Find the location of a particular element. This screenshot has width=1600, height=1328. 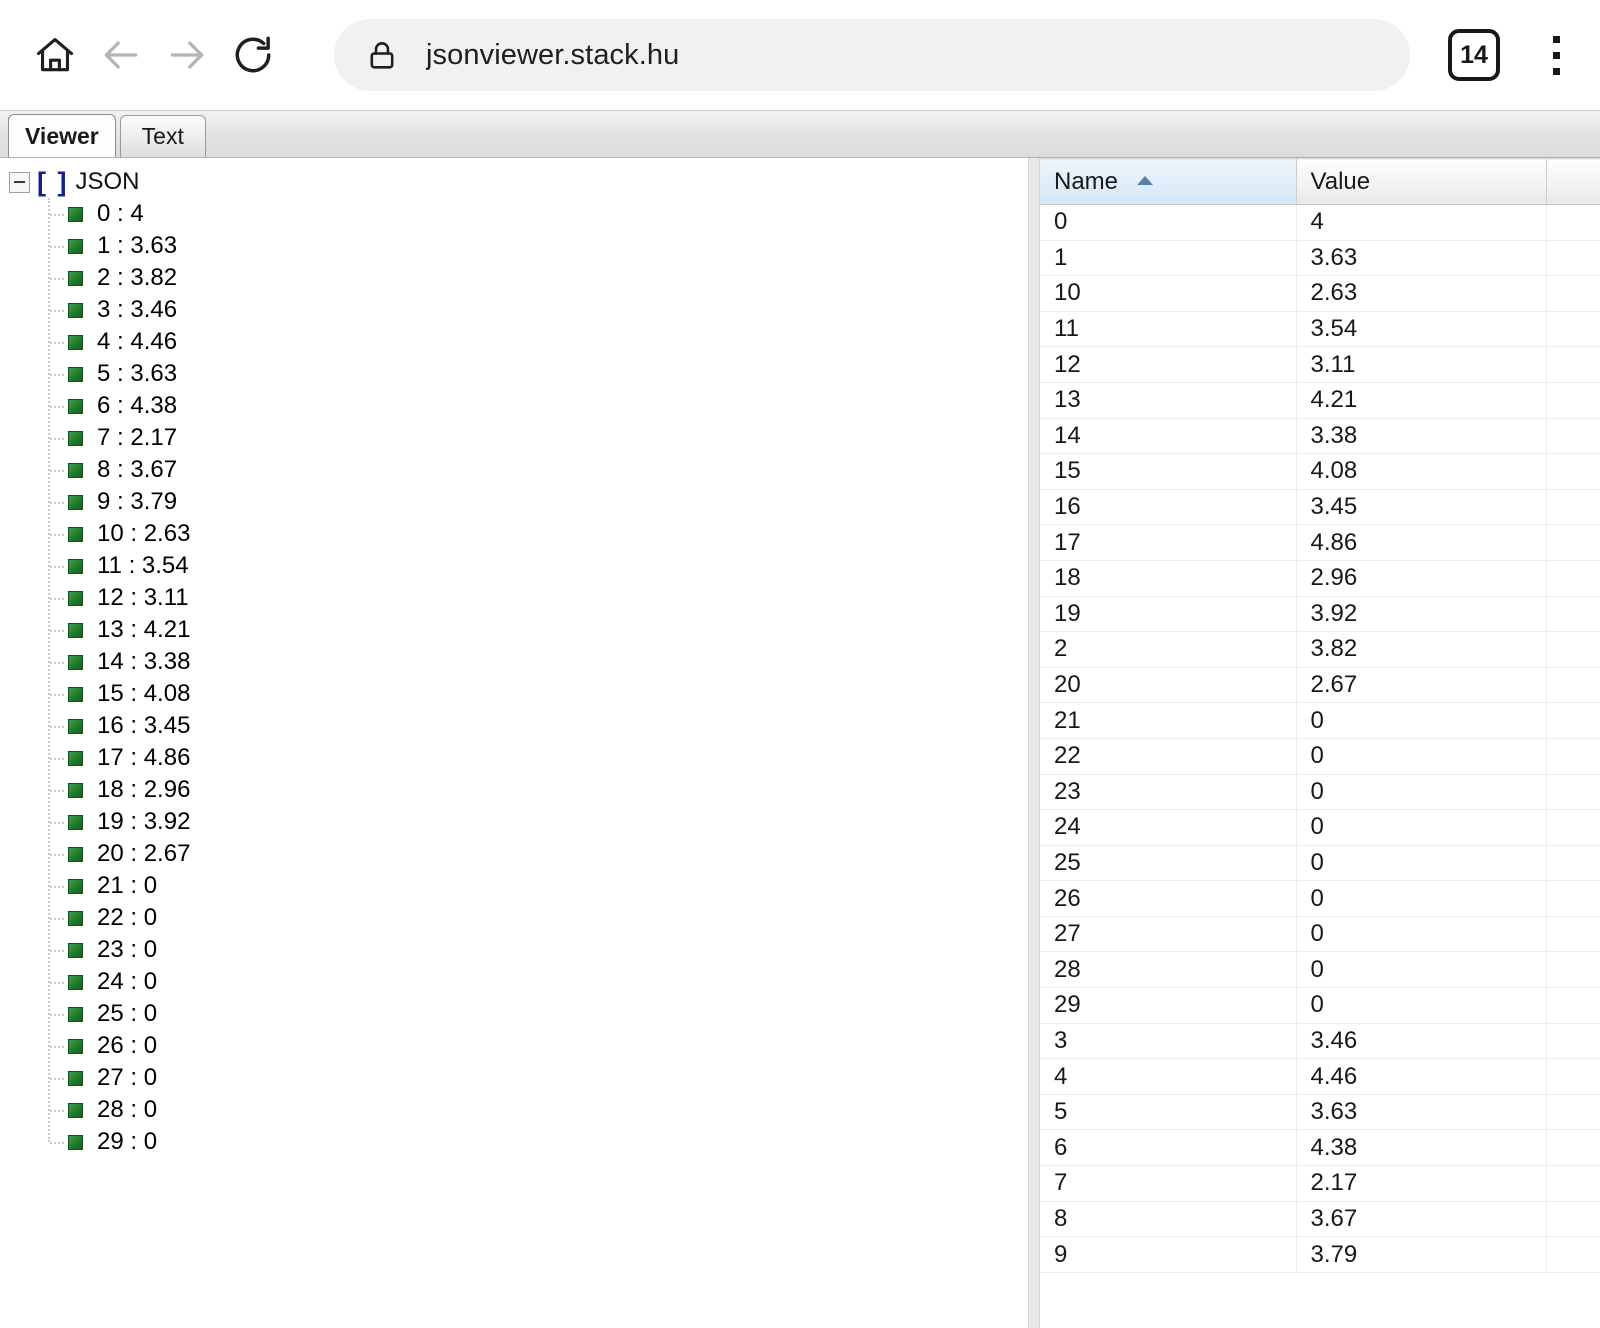

table-row: 21 0 is located at coordinates (1320, 720).